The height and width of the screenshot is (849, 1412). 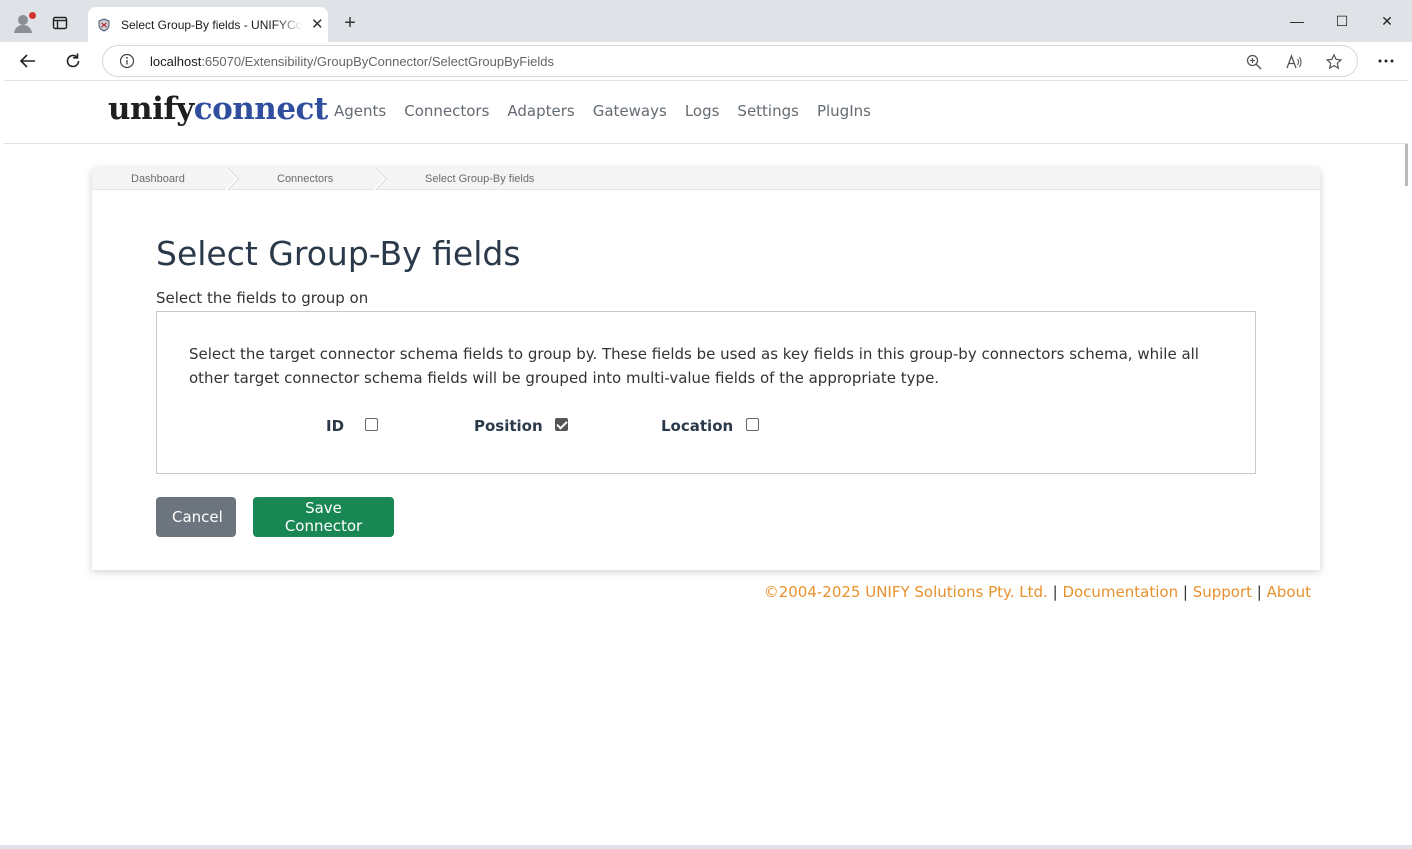 I want to click on back-arrow-icon, so click(x=28, y=61).